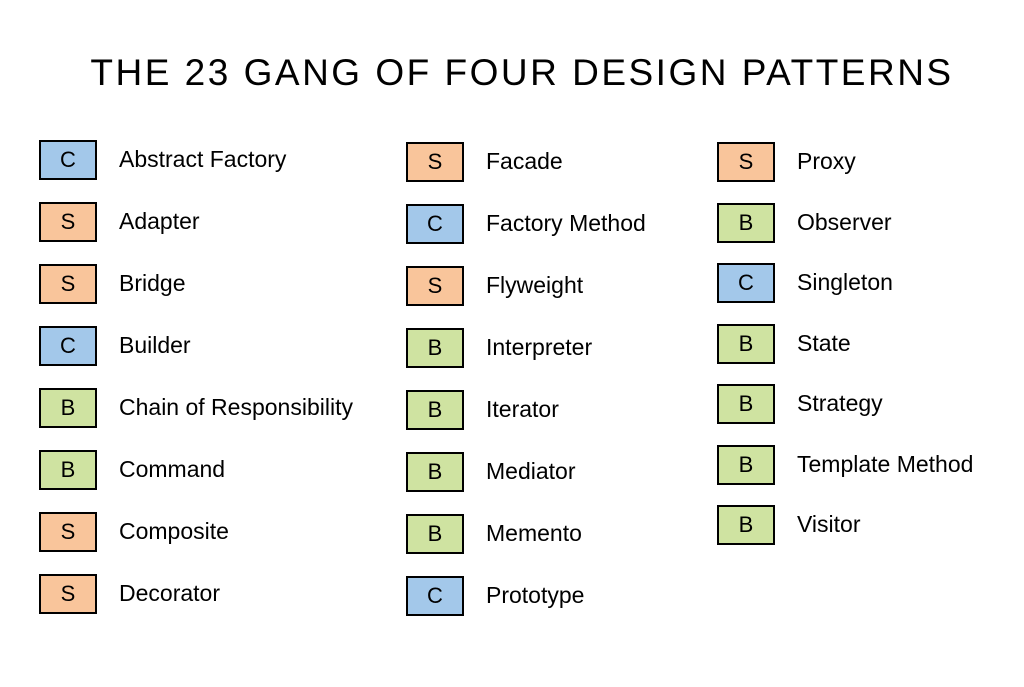 This screenshot has width=1024, height=687. I want to click on pattern-name: State, so click(824, 342).